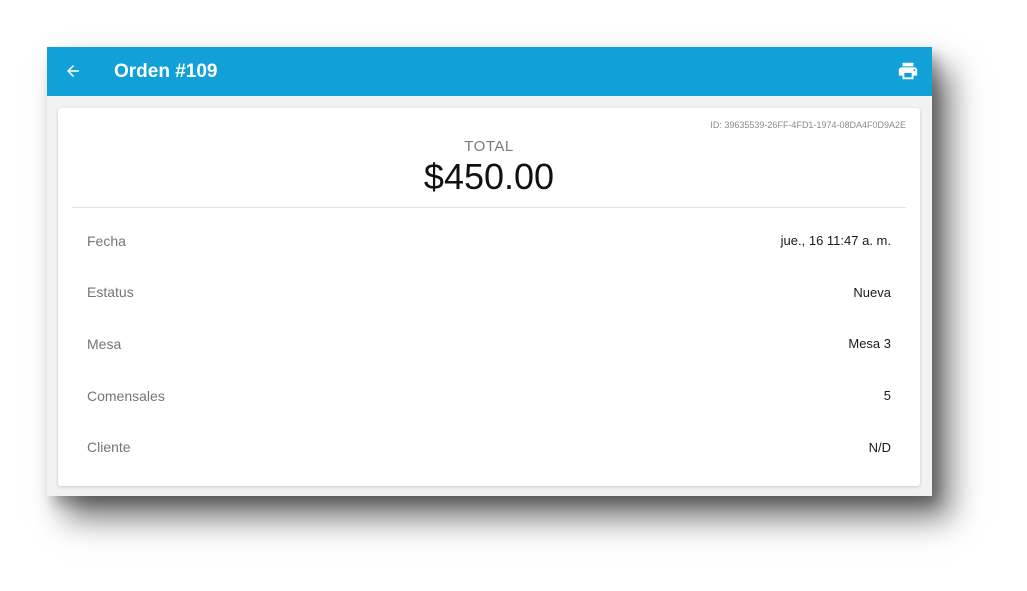 The width and height of the screenshot is (1027, 591). Describe the element at coordinates (489, 146) in the screenshot. I see `total-label: TOTAL` at that location.